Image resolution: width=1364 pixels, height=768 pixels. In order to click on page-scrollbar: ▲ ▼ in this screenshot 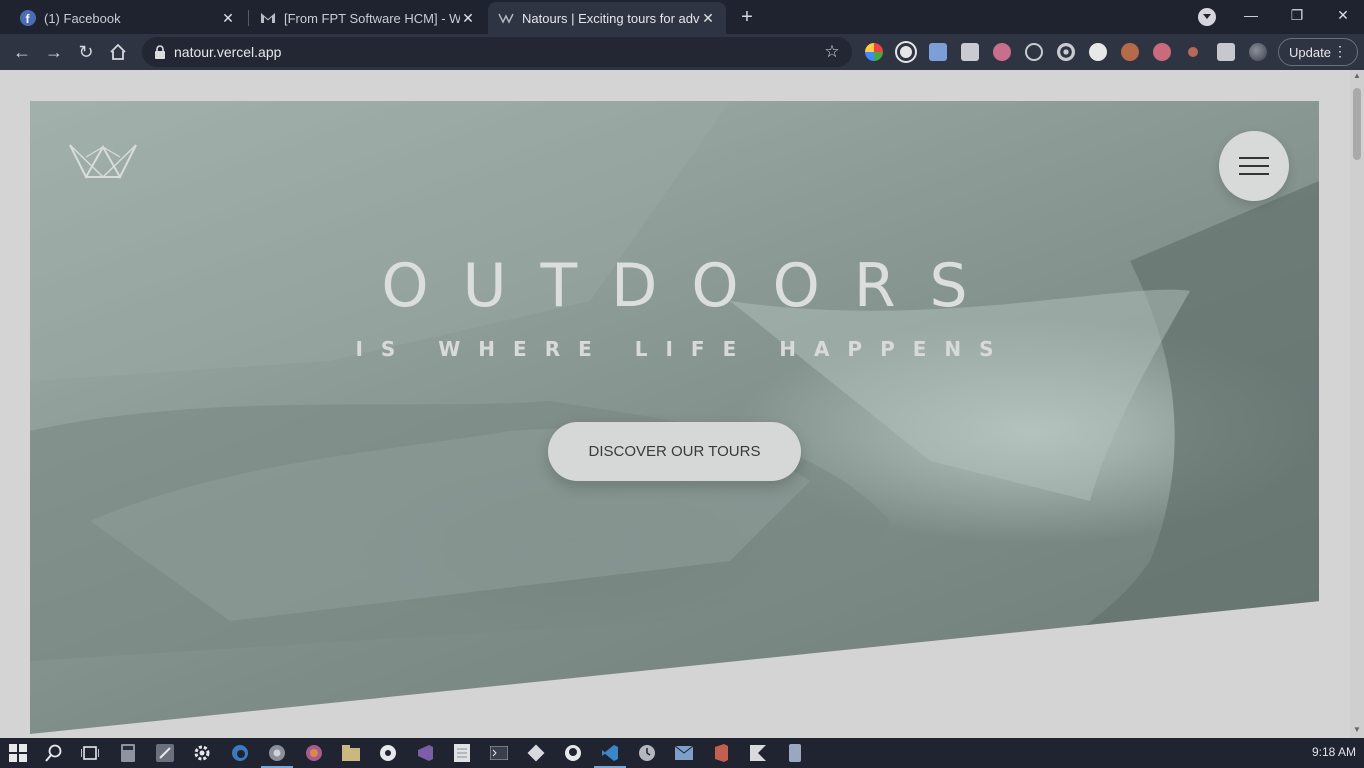, I will do `click(1357, 404)`.